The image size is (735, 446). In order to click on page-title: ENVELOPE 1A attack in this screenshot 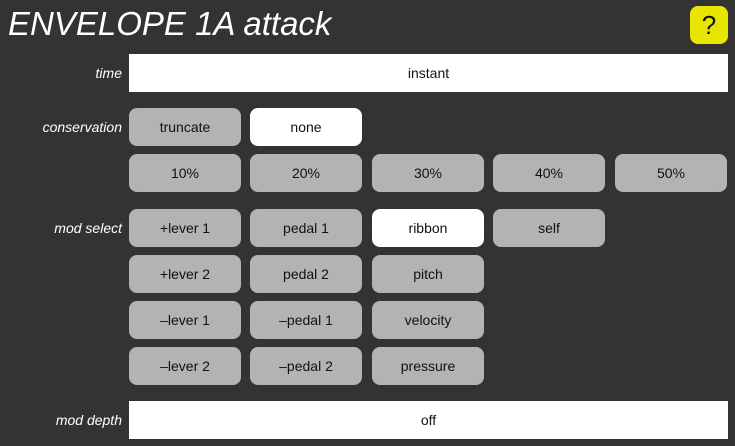, I will do `click(170, 23)`.